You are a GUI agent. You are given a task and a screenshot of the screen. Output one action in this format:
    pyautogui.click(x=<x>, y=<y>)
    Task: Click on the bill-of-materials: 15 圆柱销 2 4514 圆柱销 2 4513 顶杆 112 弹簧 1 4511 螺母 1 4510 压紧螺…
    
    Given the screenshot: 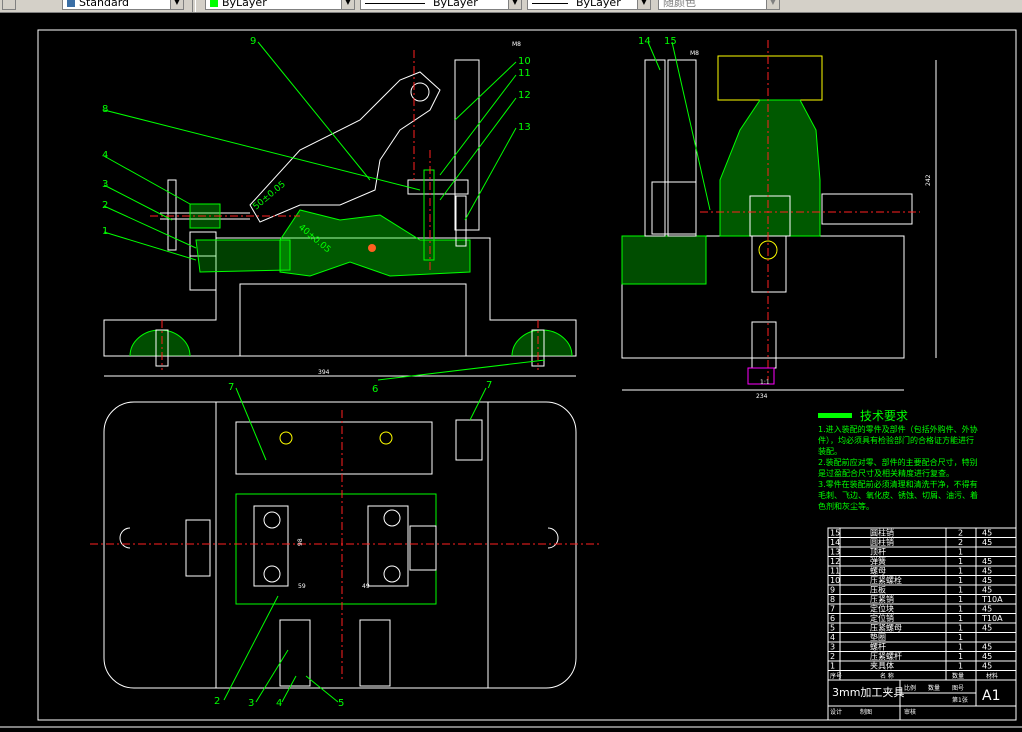 What is the action you would take?
    pyautogui.click(x=922, y=624)
    